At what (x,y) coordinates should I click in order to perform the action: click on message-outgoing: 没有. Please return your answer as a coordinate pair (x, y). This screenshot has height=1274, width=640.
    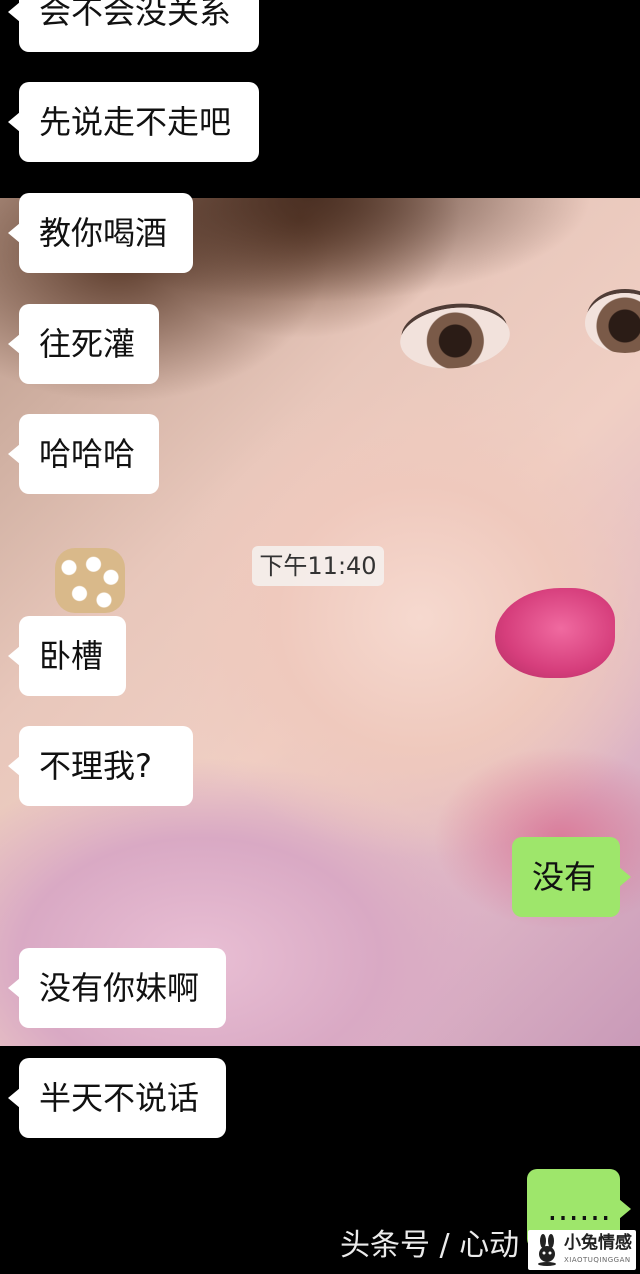
    Looking at the image, I should click on (571, 877).